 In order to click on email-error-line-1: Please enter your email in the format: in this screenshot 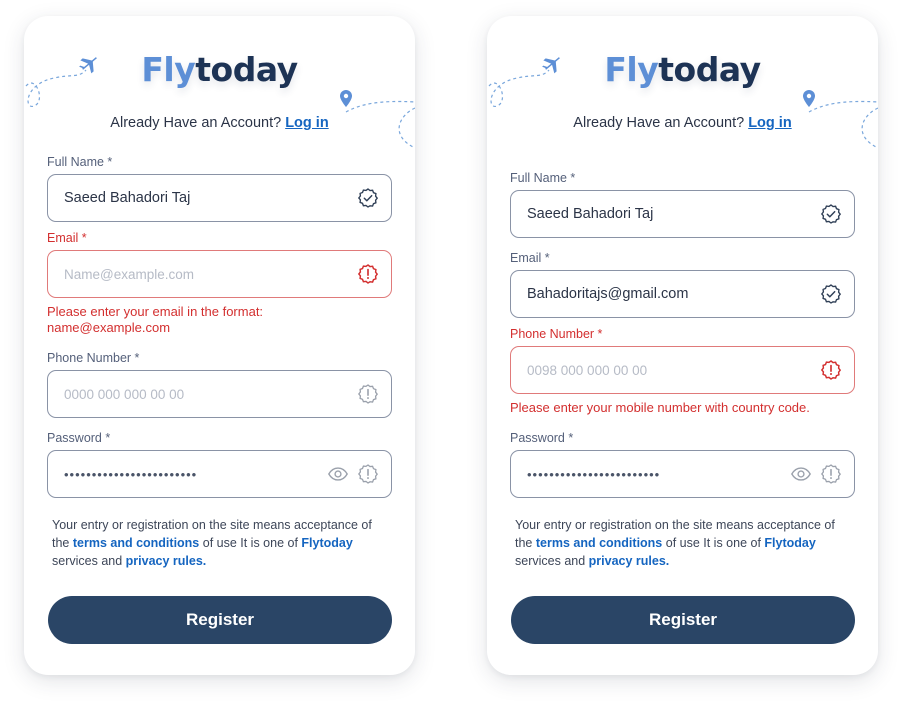, I will do `click(155, 311)`.